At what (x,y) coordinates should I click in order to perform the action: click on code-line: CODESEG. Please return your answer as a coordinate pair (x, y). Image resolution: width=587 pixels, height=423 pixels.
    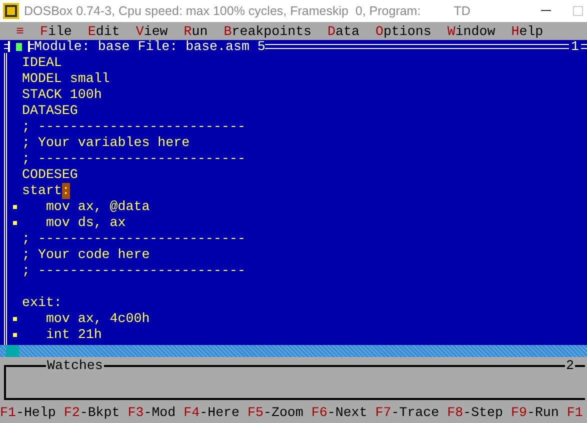
    Looking at the image, I should click on (50, 175).